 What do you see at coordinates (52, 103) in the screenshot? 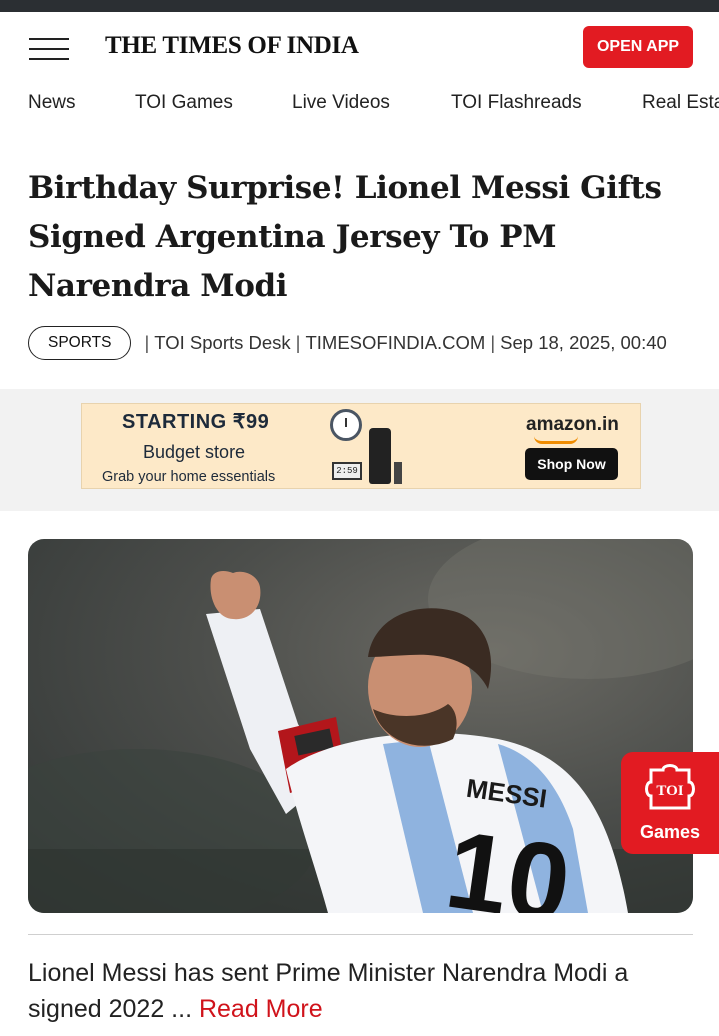
I see `nav-item-news: News` at bounding box center [52, 103].